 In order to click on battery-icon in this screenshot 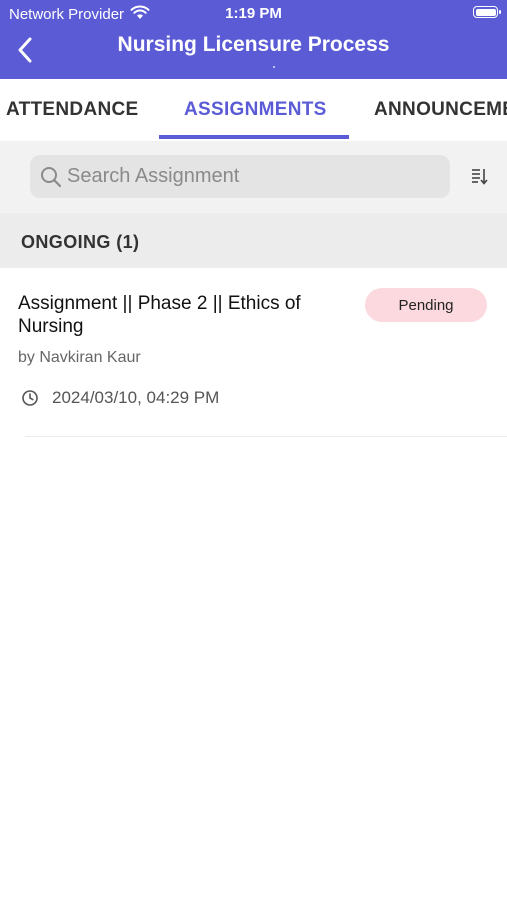, I will do `click(487, 12)`.